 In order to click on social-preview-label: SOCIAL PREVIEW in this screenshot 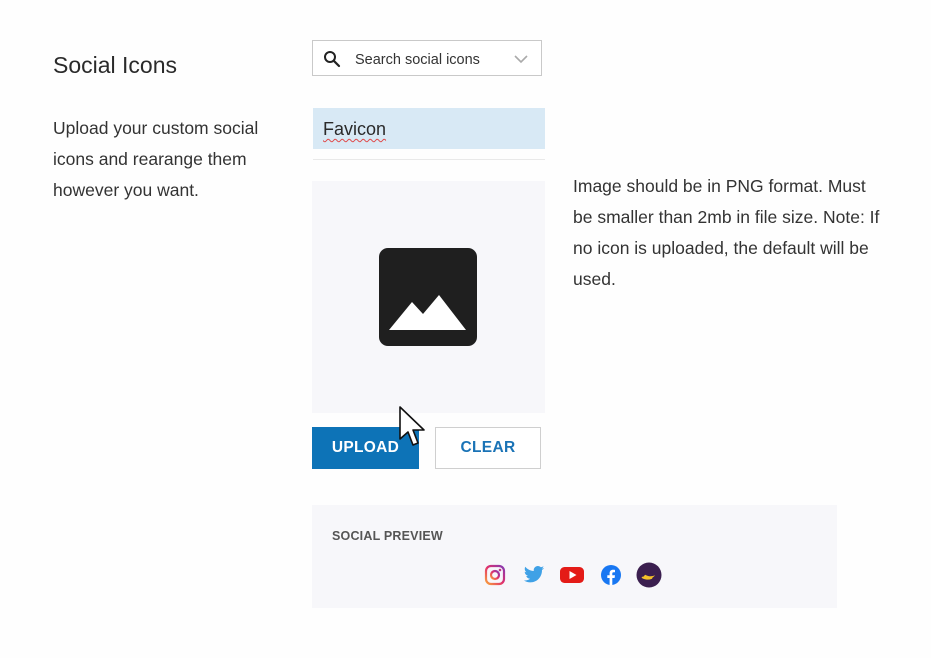, I will do `click(387, 536)`.